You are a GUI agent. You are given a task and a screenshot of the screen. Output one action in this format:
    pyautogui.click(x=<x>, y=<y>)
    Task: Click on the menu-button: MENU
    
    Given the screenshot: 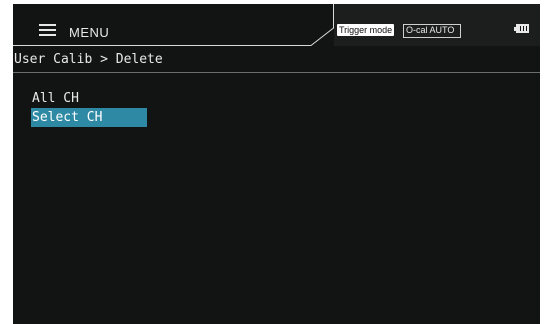 What is the action you would take?
    pyautogui.click(x=173, y=25)
    